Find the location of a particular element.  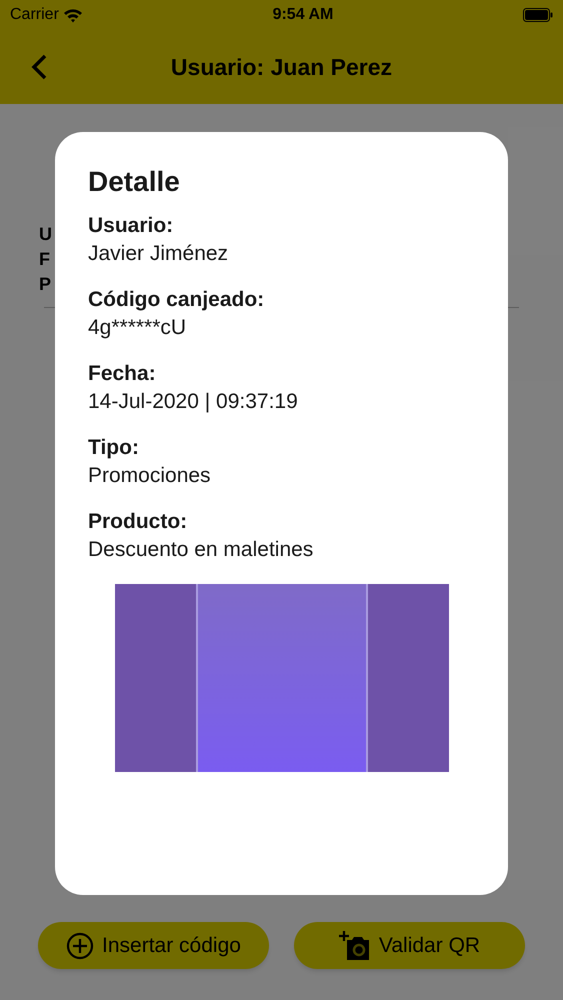

battery-icon is located at coordinates (538, 15).